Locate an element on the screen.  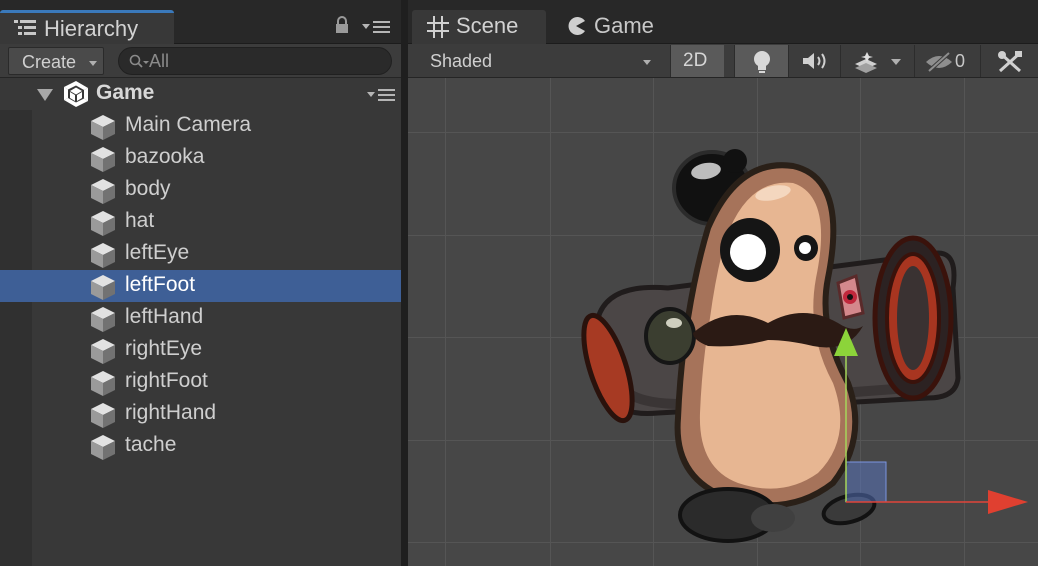
fold-arrow-icon is located at coordinates (45, 95).